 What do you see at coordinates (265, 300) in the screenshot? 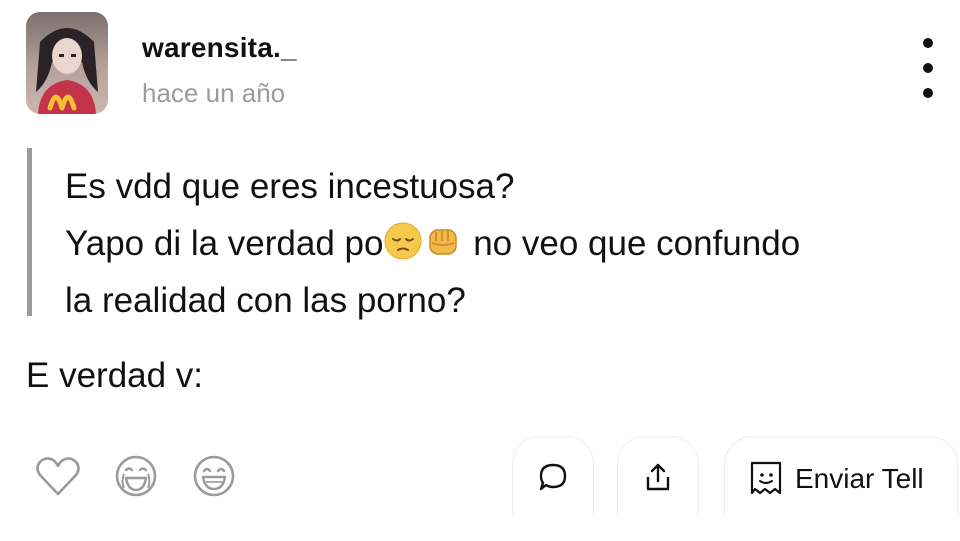
I see `quote-line: la realidad con las porno?` at bounding box center [265, 300].